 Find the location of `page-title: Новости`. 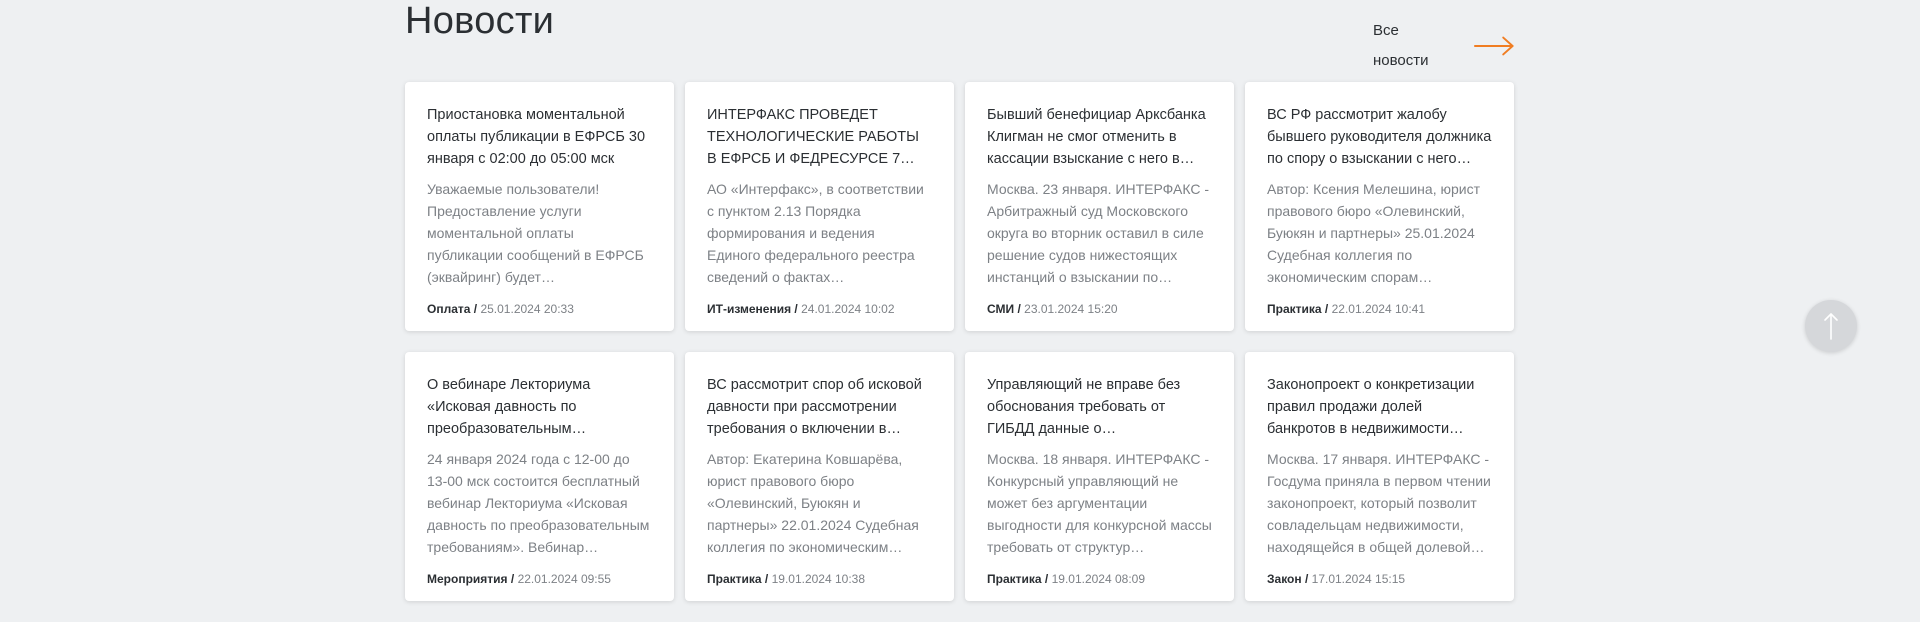

page-title: Новости is located at coordinates (480, 21).